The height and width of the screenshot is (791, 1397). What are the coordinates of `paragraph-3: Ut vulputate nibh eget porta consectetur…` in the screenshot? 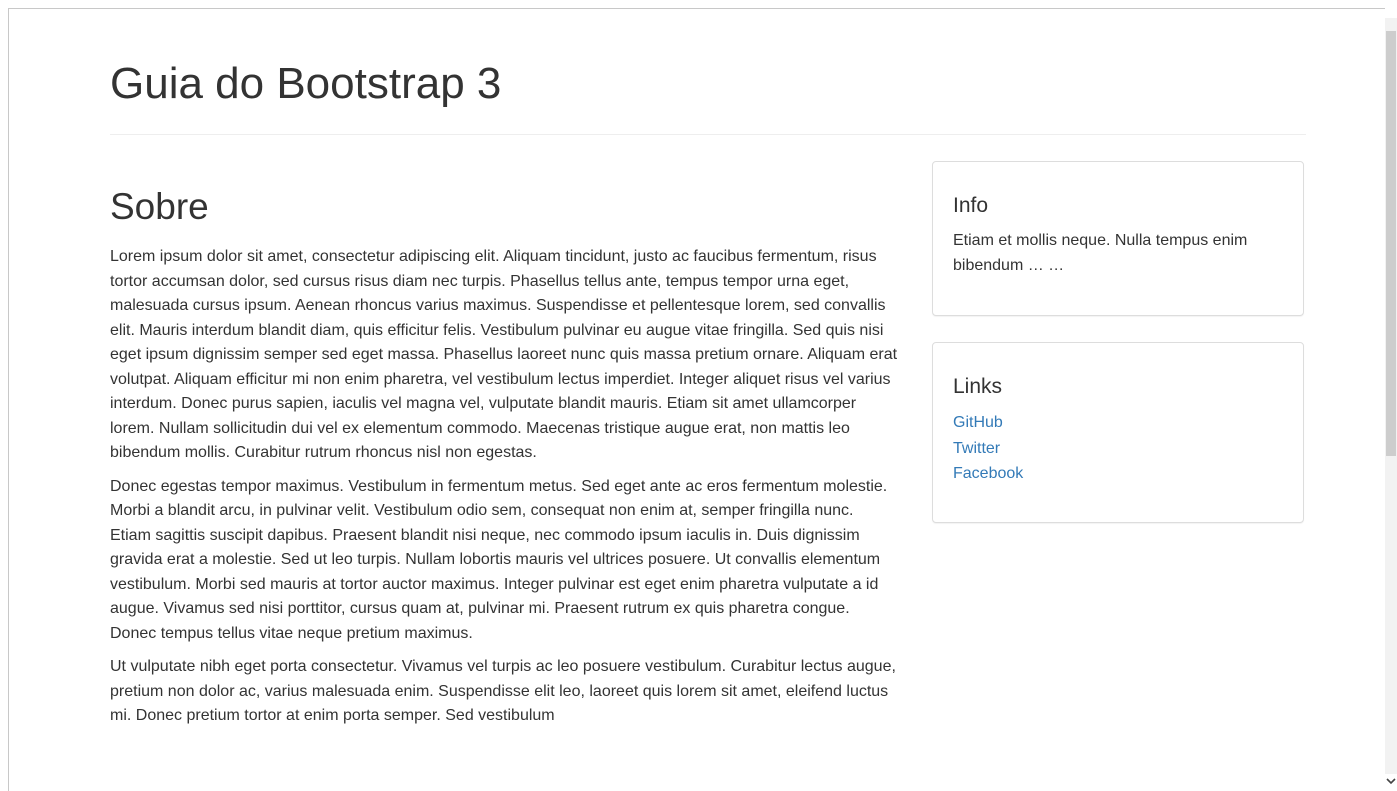 It's located at (503, 691).